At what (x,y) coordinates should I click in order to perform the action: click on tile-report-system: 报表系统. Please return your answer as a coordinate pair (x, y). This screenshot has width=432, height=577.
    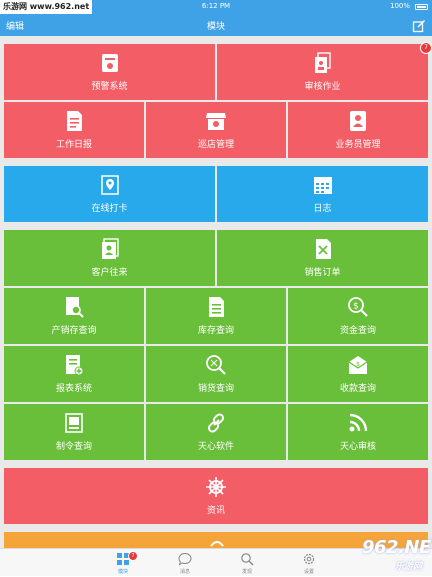
    Looking at the image, I should click on (74, 374).